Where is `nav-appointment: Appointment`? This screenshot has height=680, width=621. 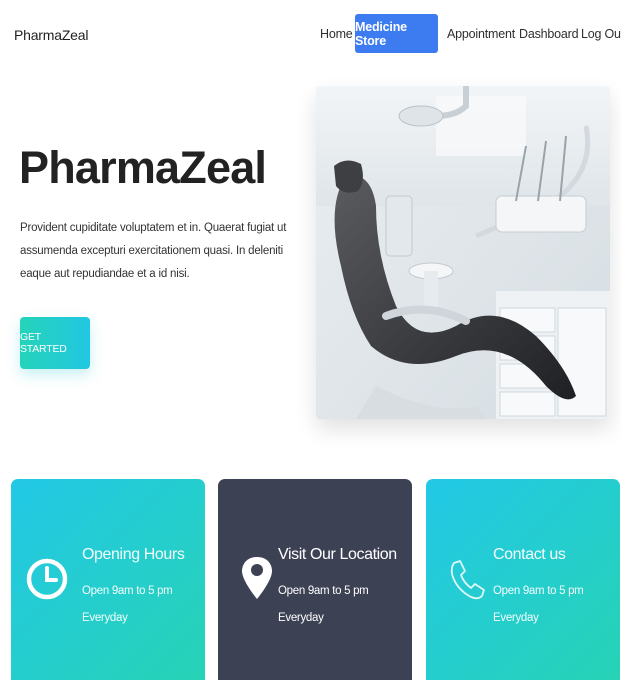
nav-appointment: Appointment is located at coordinates (481, 34).